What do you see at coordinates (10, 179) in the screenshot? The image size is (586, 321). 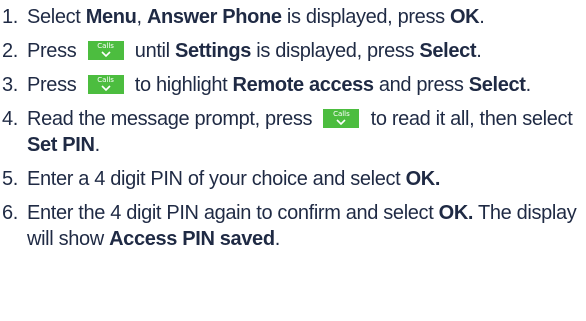 I see `step-number: 5.` at bounding box center [10, 179].